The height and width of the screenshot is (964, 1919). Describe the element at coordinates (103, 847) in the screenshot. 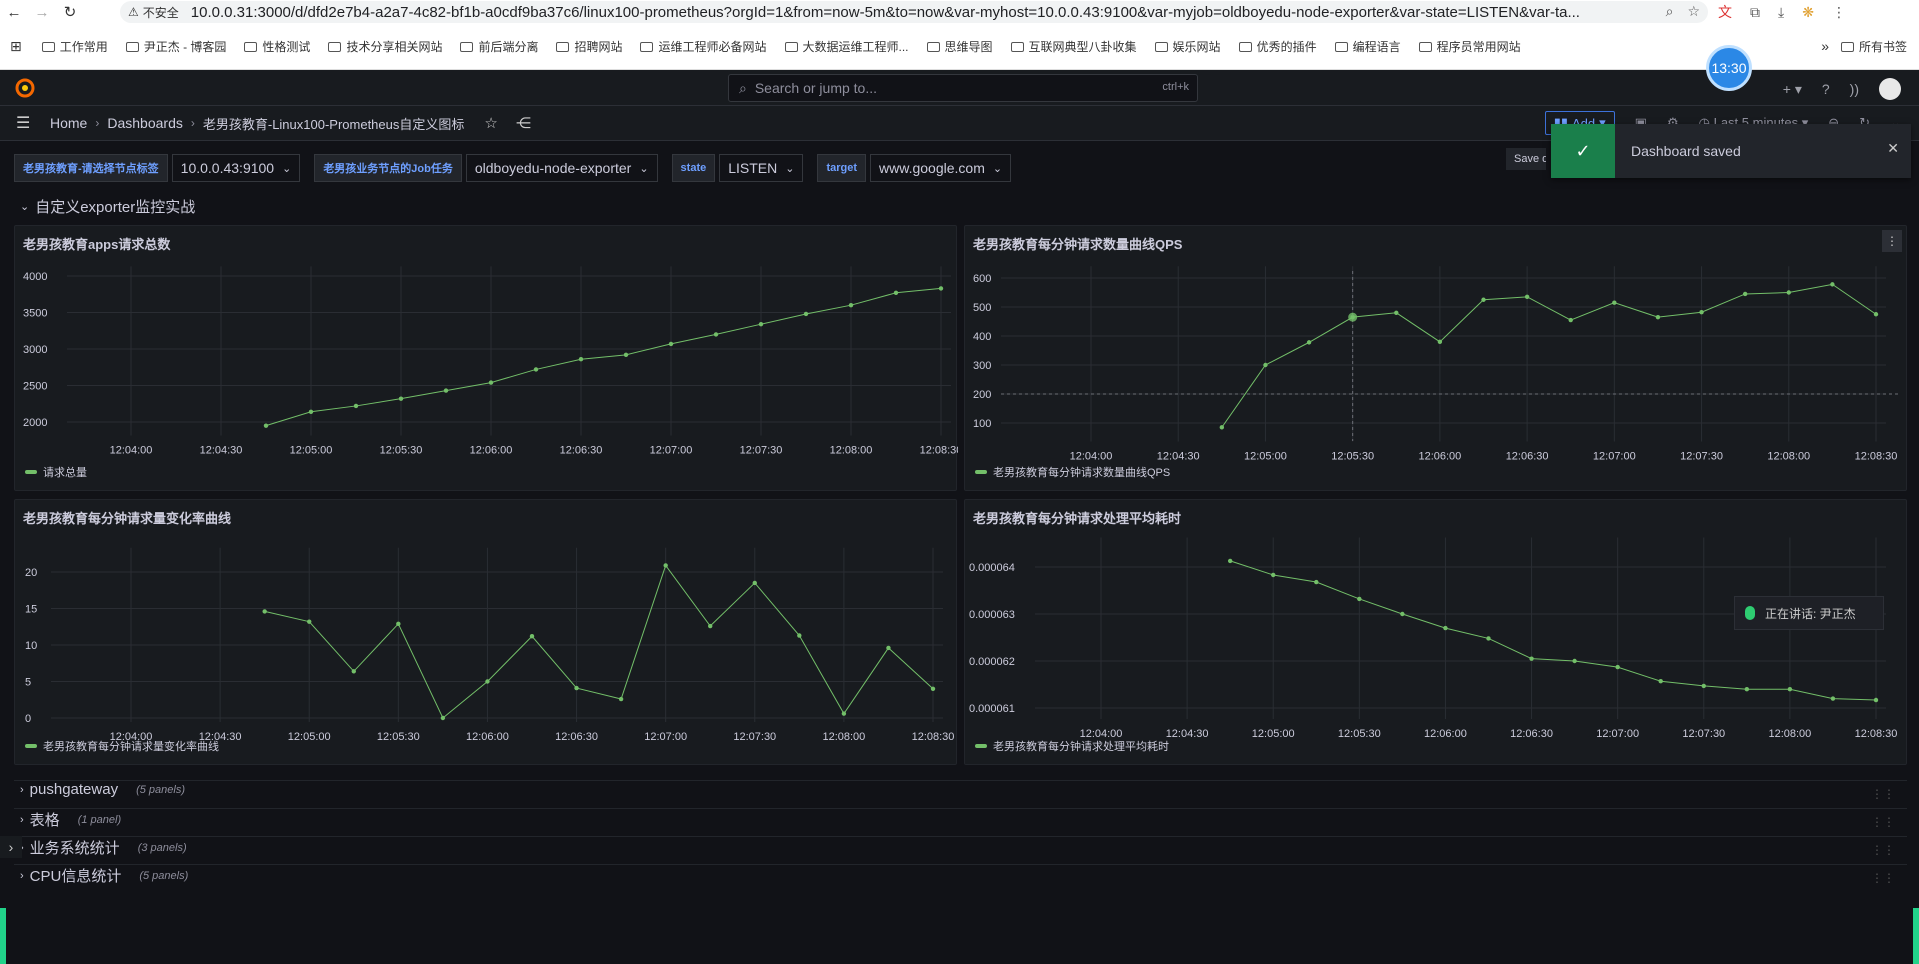

I see `row-header-collapsed: ›业务系统统计(3 panels)` at that location.